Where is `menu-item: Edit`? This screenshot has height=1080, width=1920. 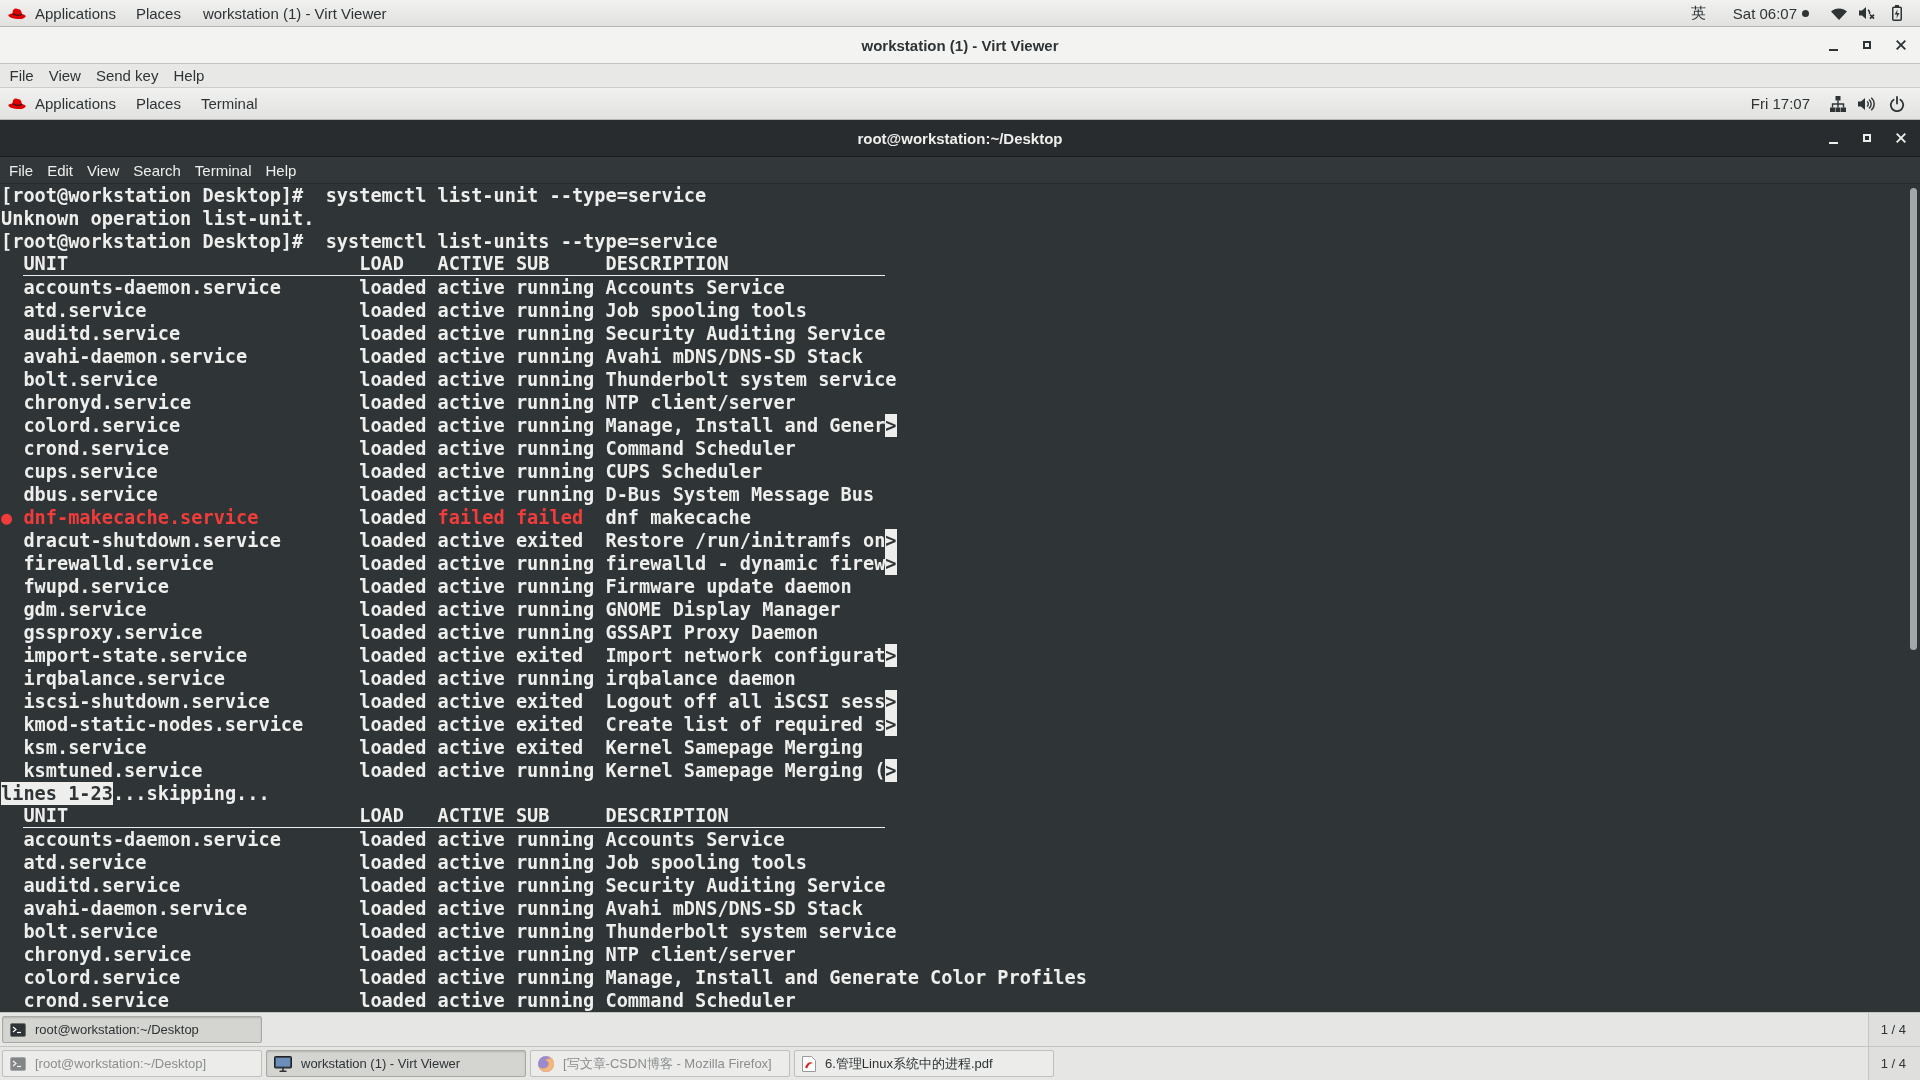 menu-item: Edit is located at coordinates (60, 170).